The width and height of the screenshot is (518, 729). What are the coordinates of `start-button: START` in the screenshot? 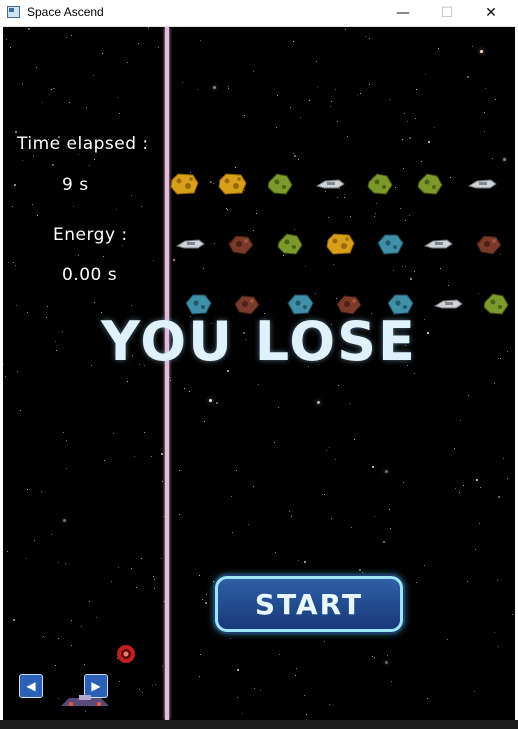 It's located at (309, 604).